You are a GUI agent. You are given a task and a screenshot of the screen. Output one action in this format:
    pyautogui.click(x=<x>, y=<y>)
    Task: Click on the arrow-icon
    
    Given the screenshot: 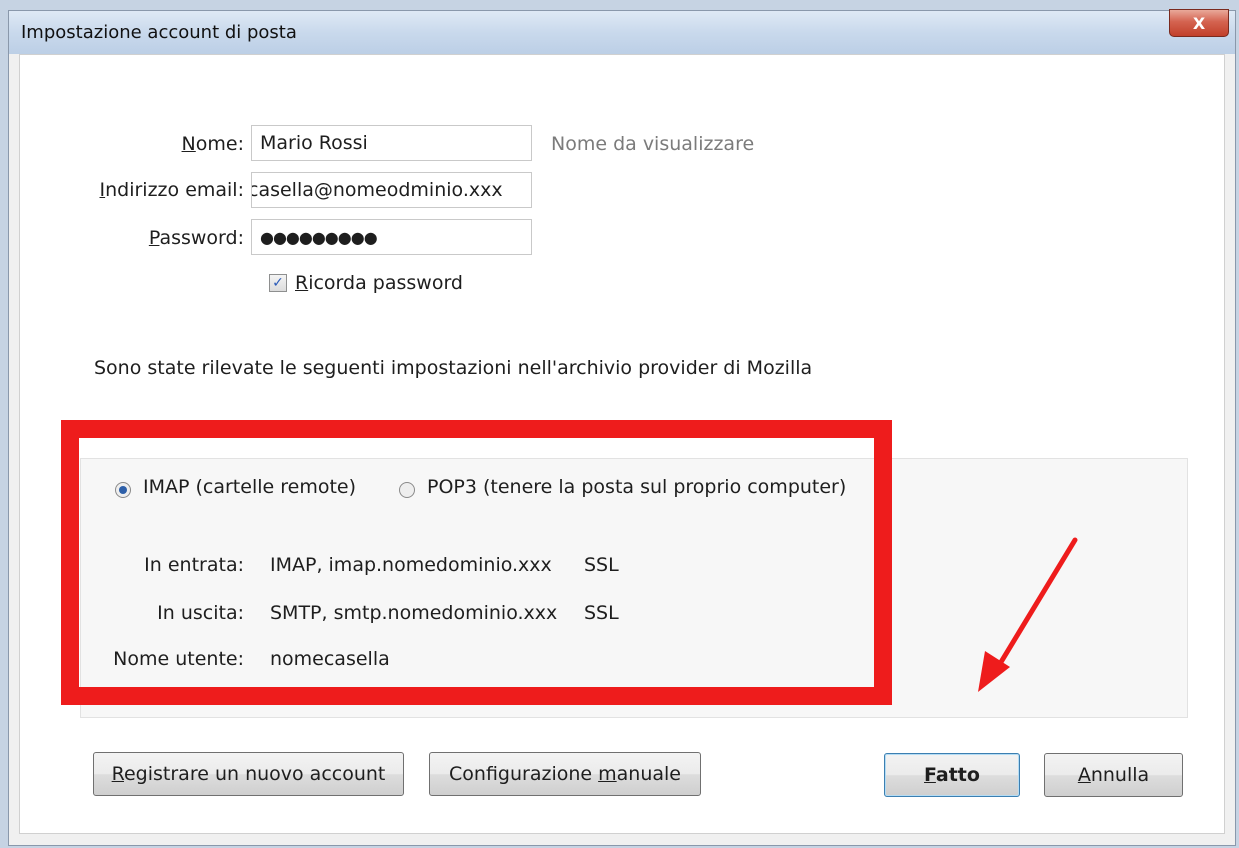 What is the action you would take?
    pyautogui.click(x=1028, y=614)
    